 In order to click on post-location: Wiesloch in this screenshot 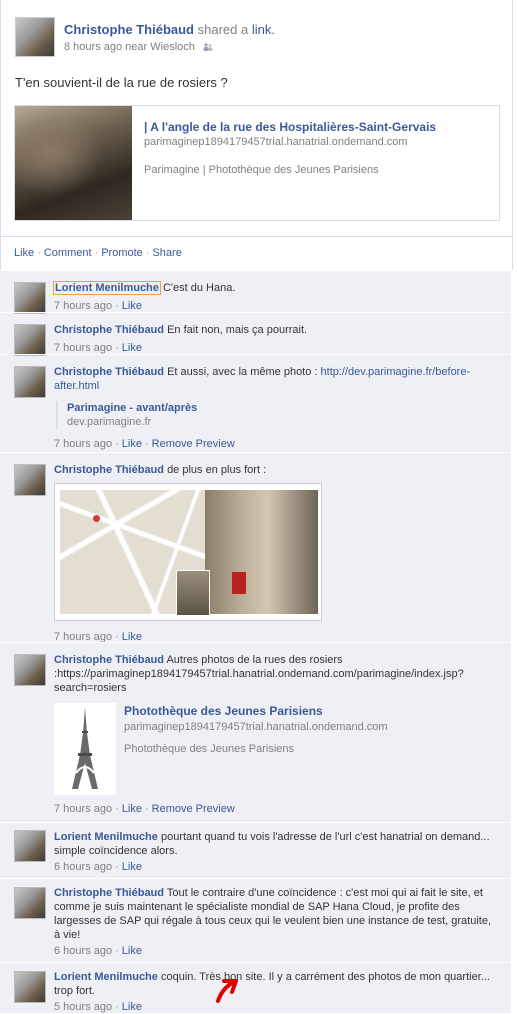, I will do `click(172, 47)`.